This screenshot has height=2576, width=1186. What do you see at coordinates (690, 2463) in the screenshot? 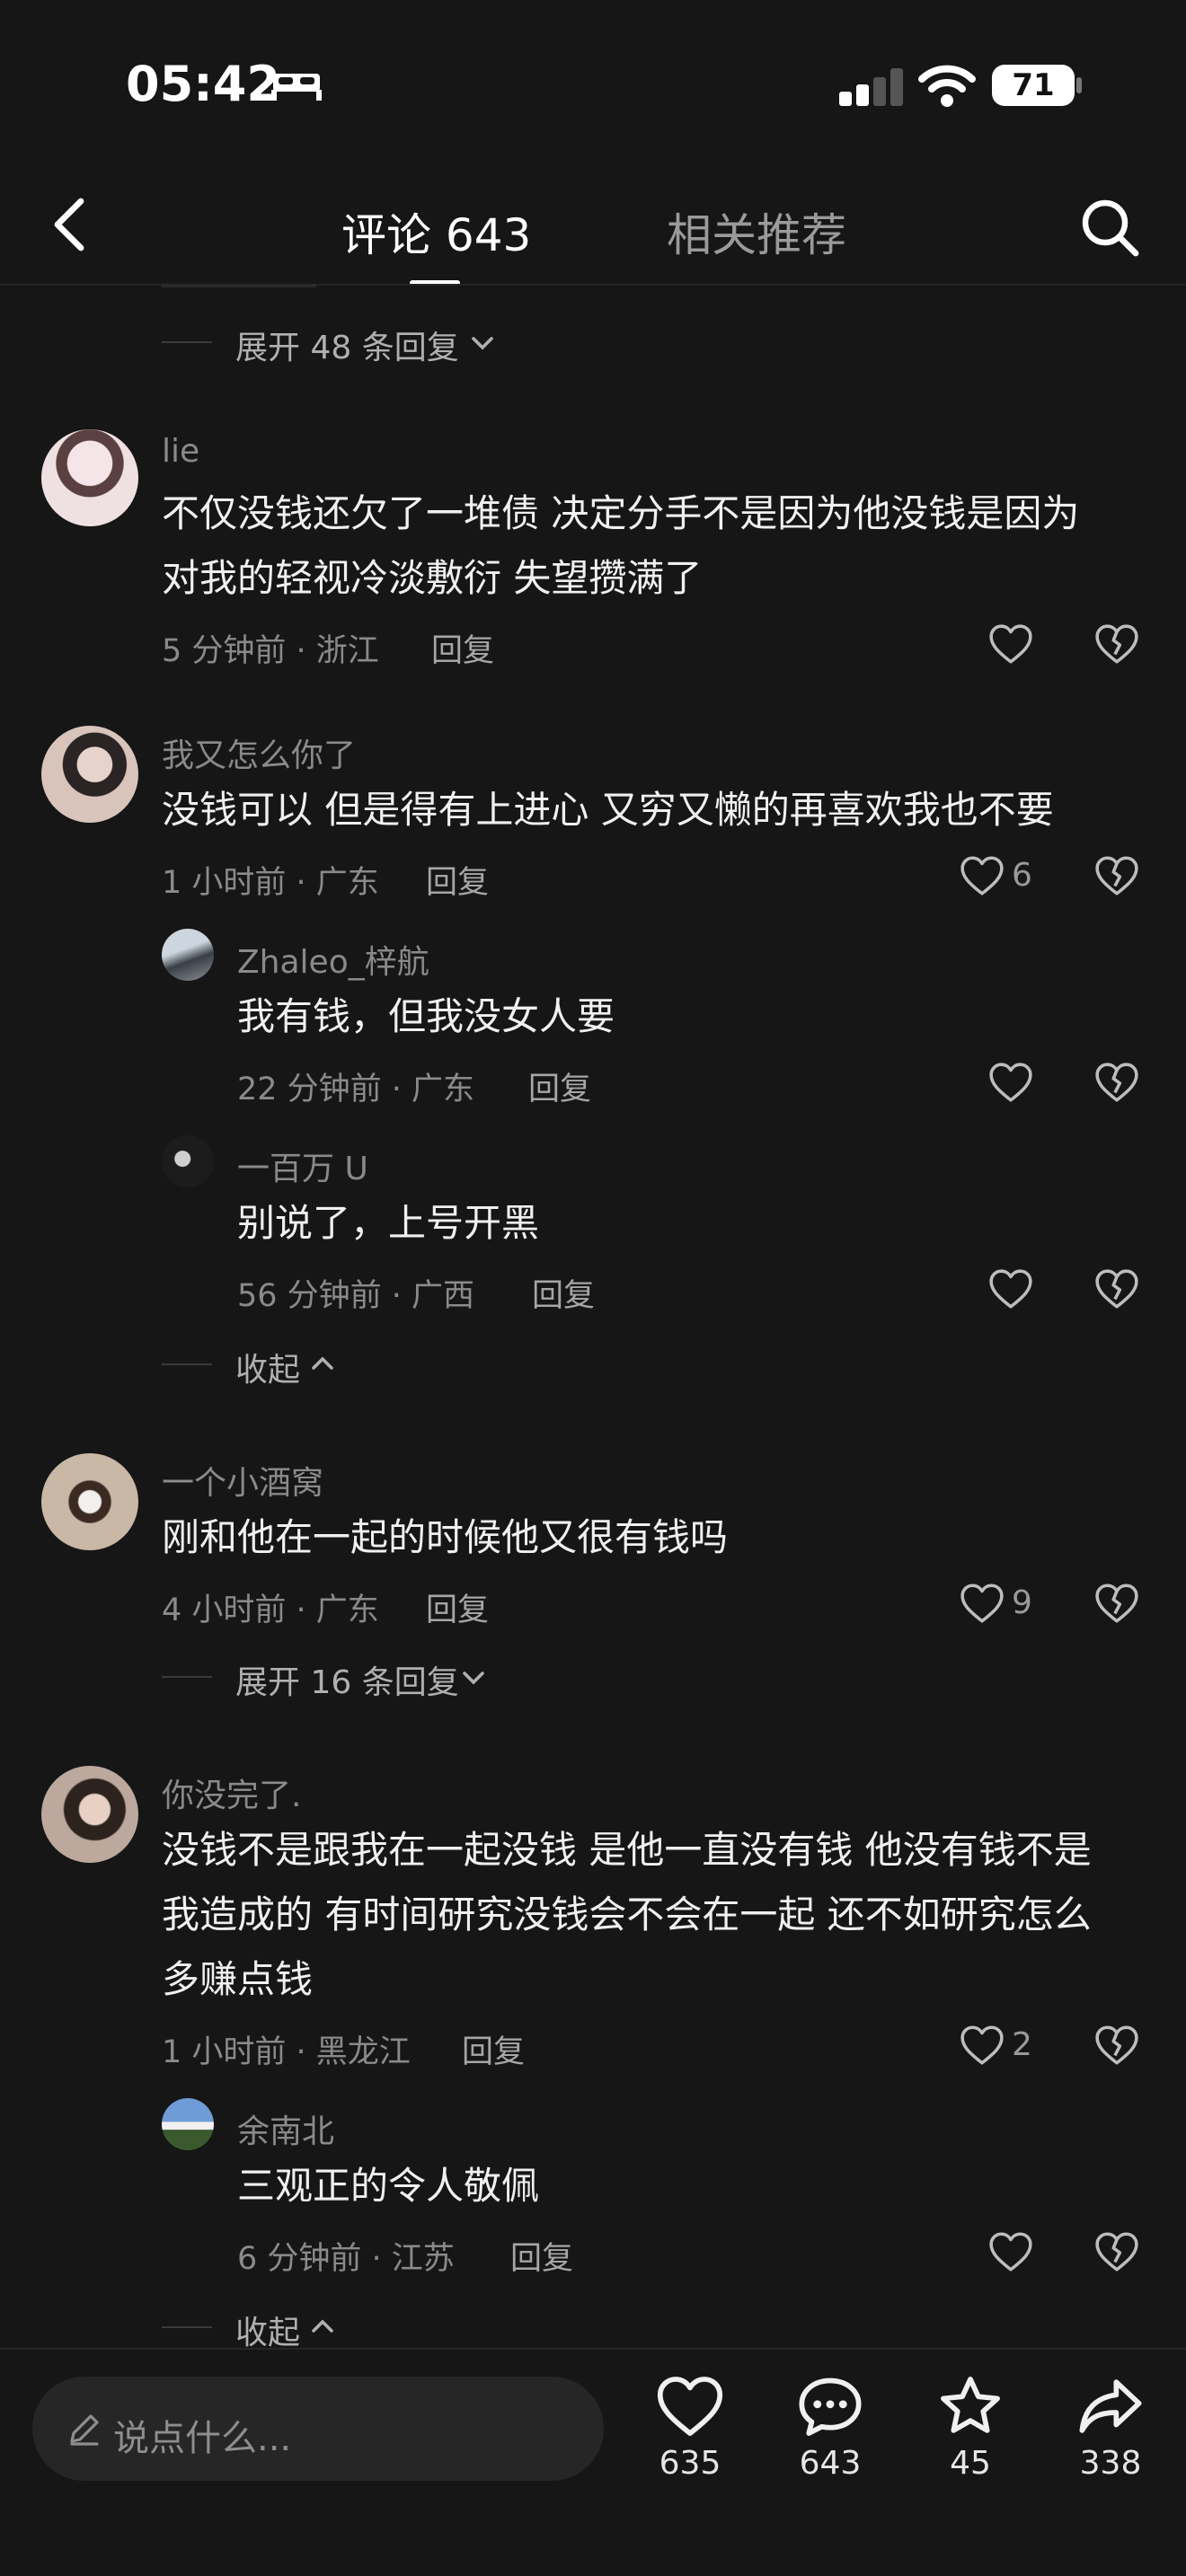
I see `like-count: 635` at bounding box center [690, 2463].